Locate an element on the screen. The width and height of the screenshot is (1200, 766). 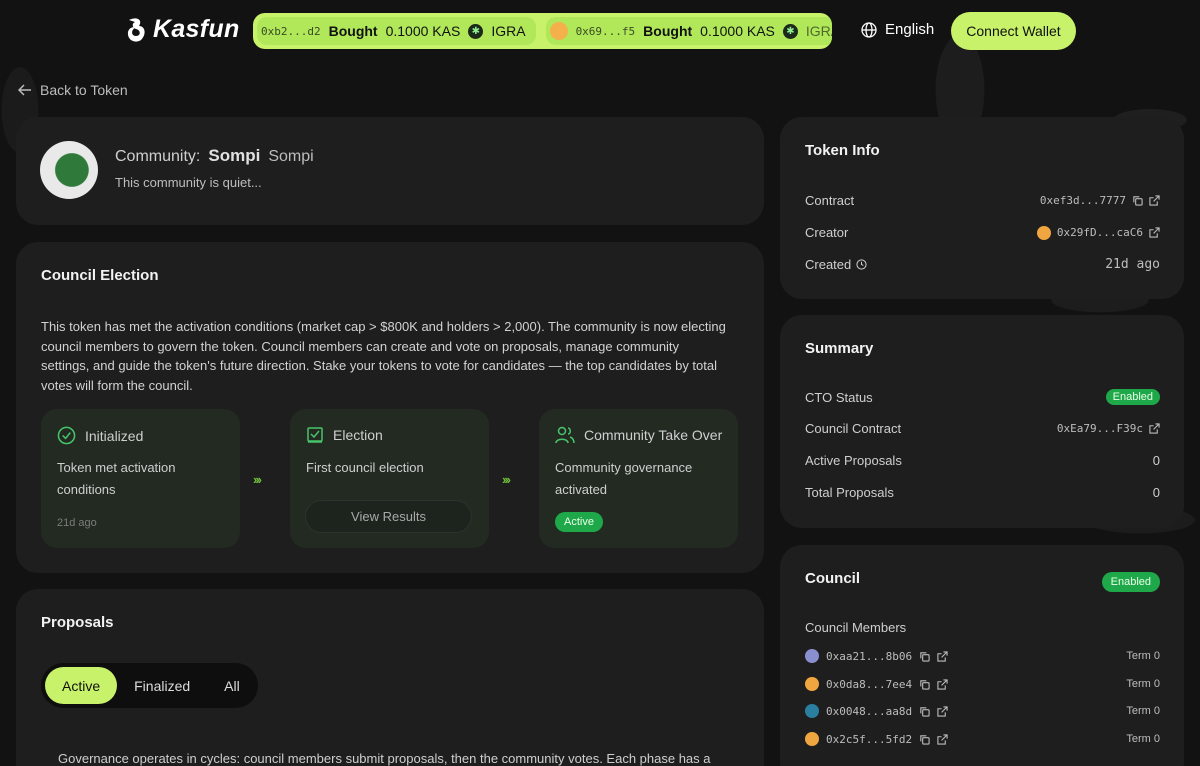
summary-title: Summary is located at coordinates (839, 348).